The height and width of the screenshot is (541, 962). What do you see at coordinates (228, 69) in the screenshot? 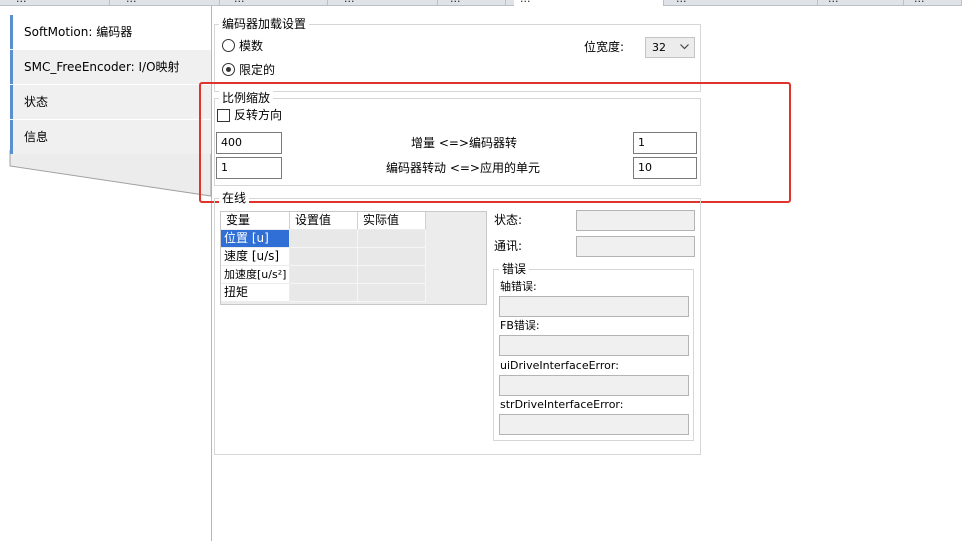
I see `radio-limited` at bounding box center [228, 69].